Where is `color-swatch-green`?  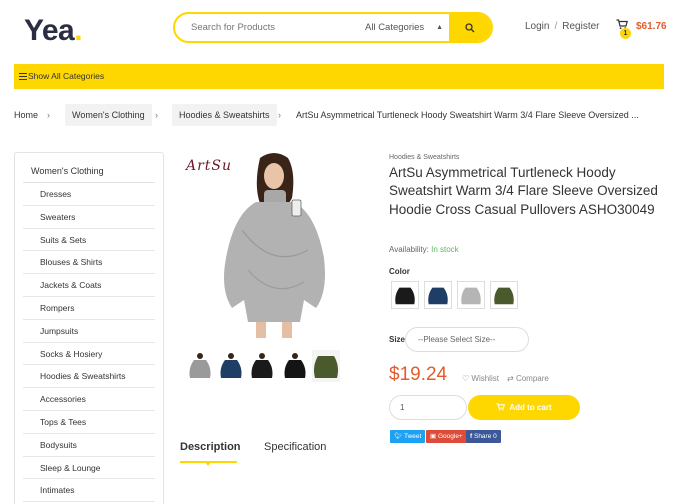
color-swatch-green is located at coordinates (504, 295).